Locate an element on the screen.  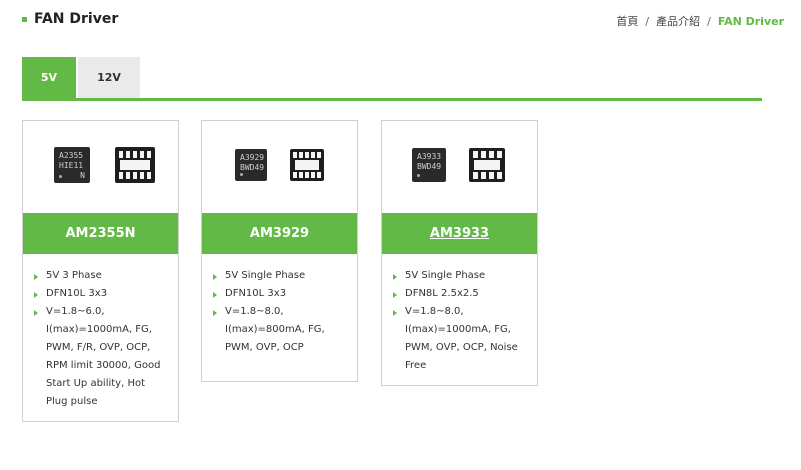
product-image: A3933 BWD49 is located at coordinates (459, 167).